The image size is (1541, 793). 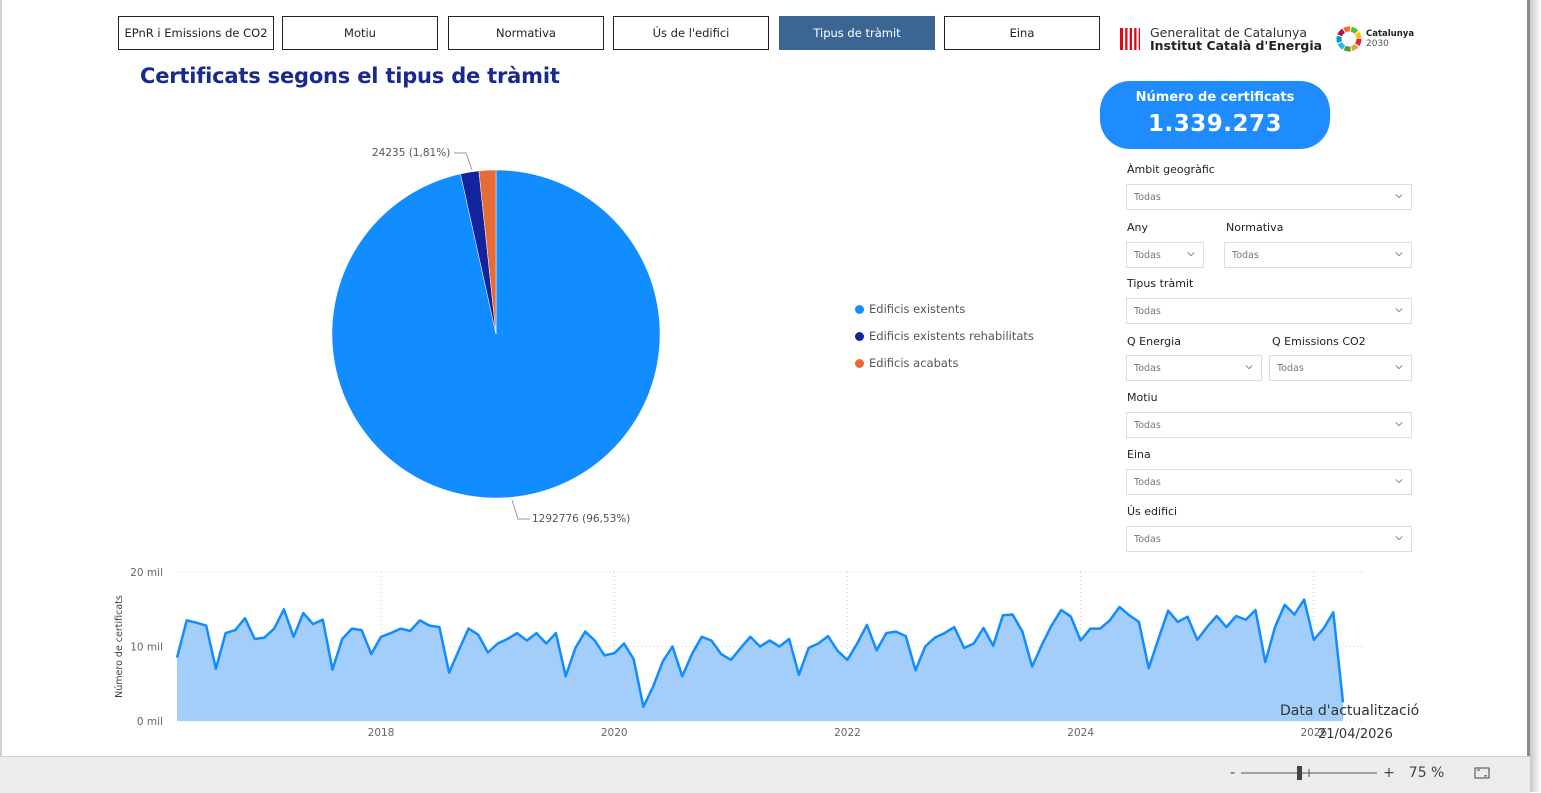 I want to click on page-title: Certificats segons el tipus de tràmit, so click(x=350, y=76).